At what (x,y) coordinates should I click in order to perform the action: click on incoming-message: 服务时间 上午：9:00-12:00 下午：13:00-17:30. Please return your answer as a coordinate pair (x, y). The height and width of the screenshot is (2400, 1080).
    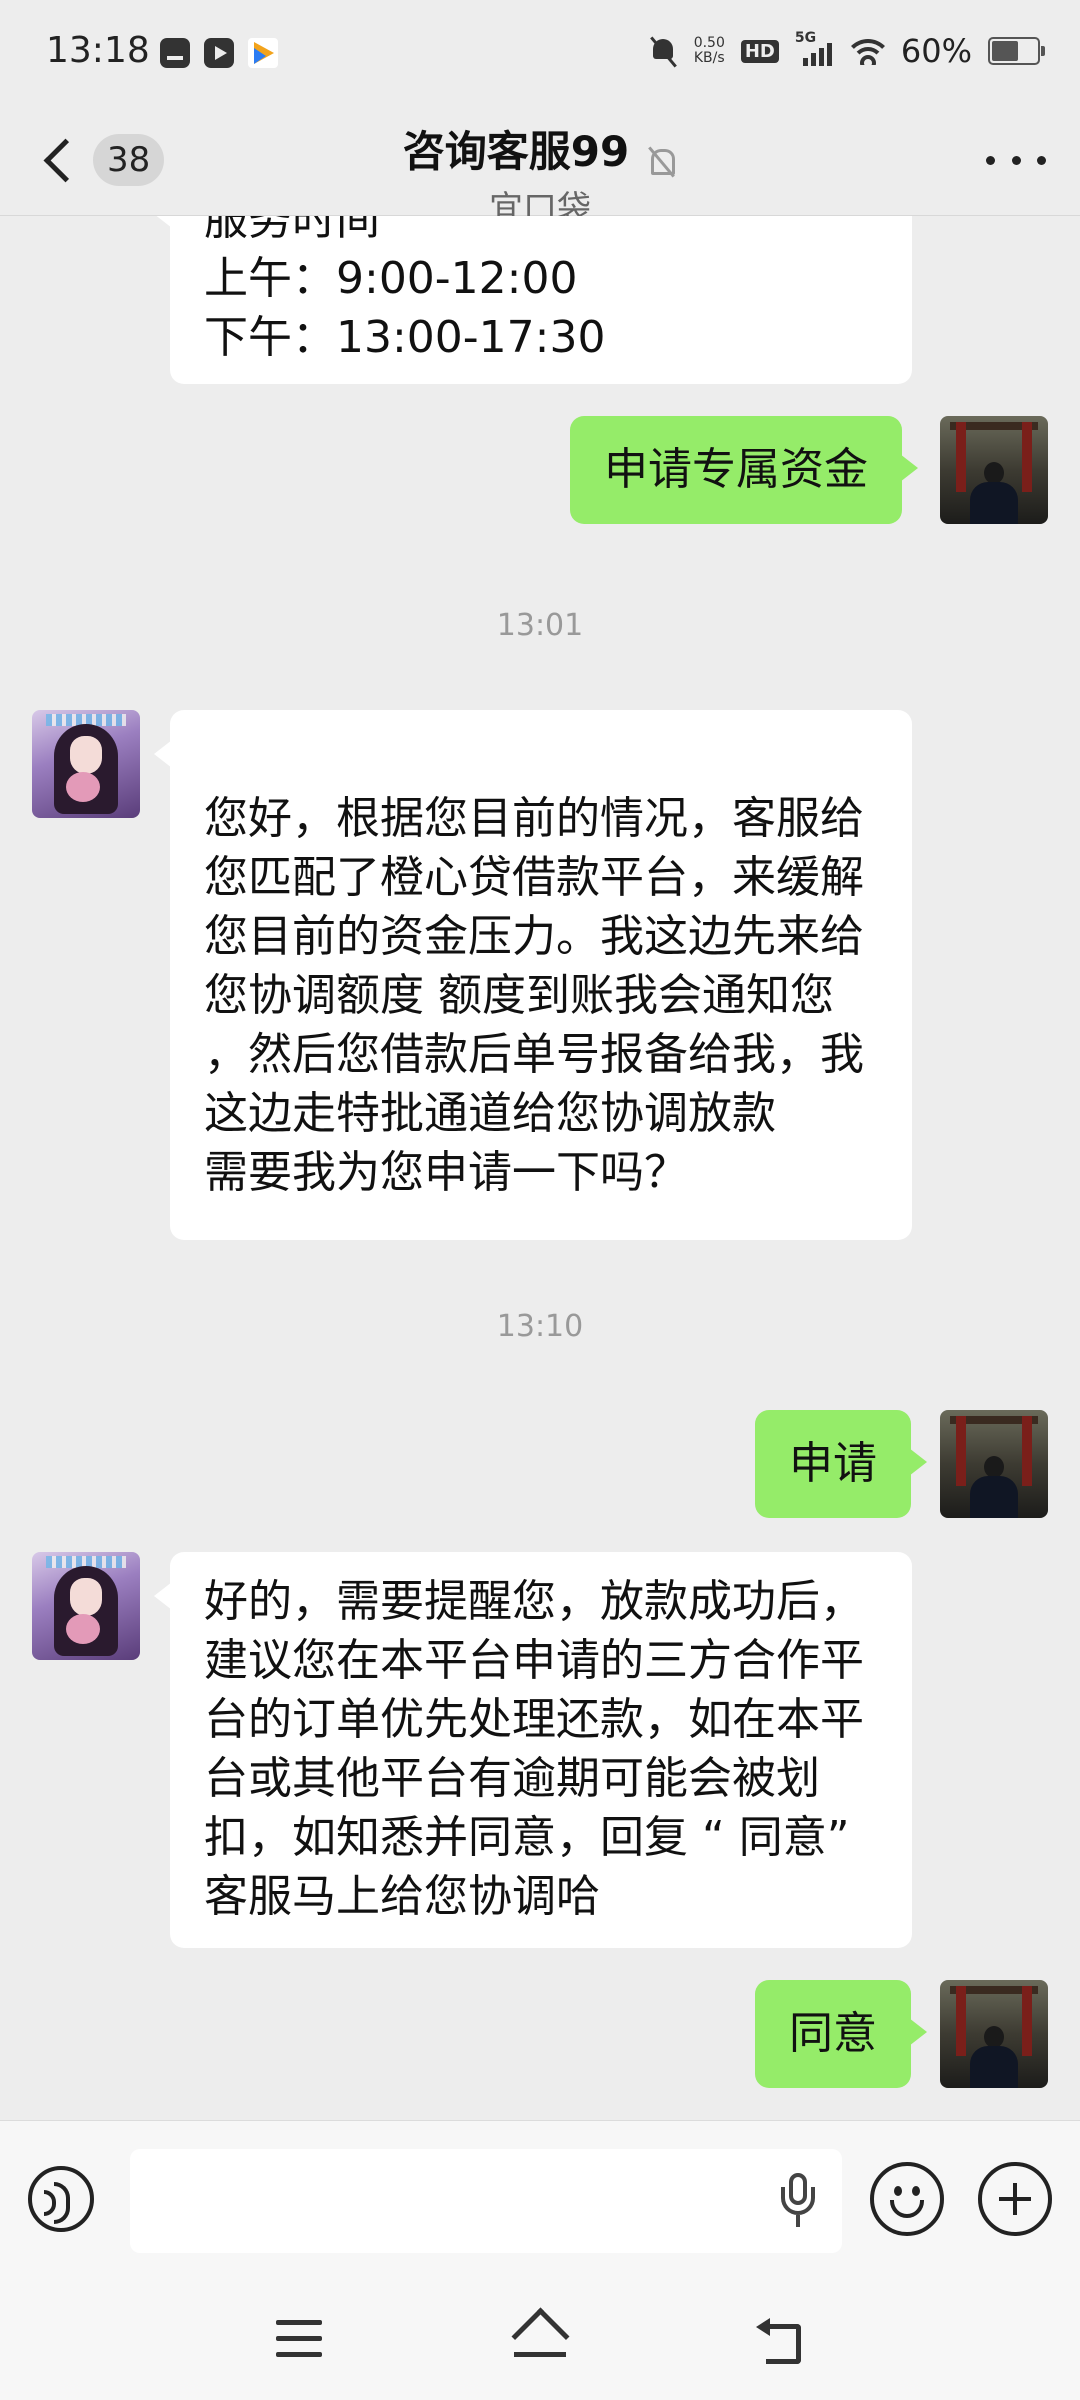
    Looking at the image, I should click on (533, 300).